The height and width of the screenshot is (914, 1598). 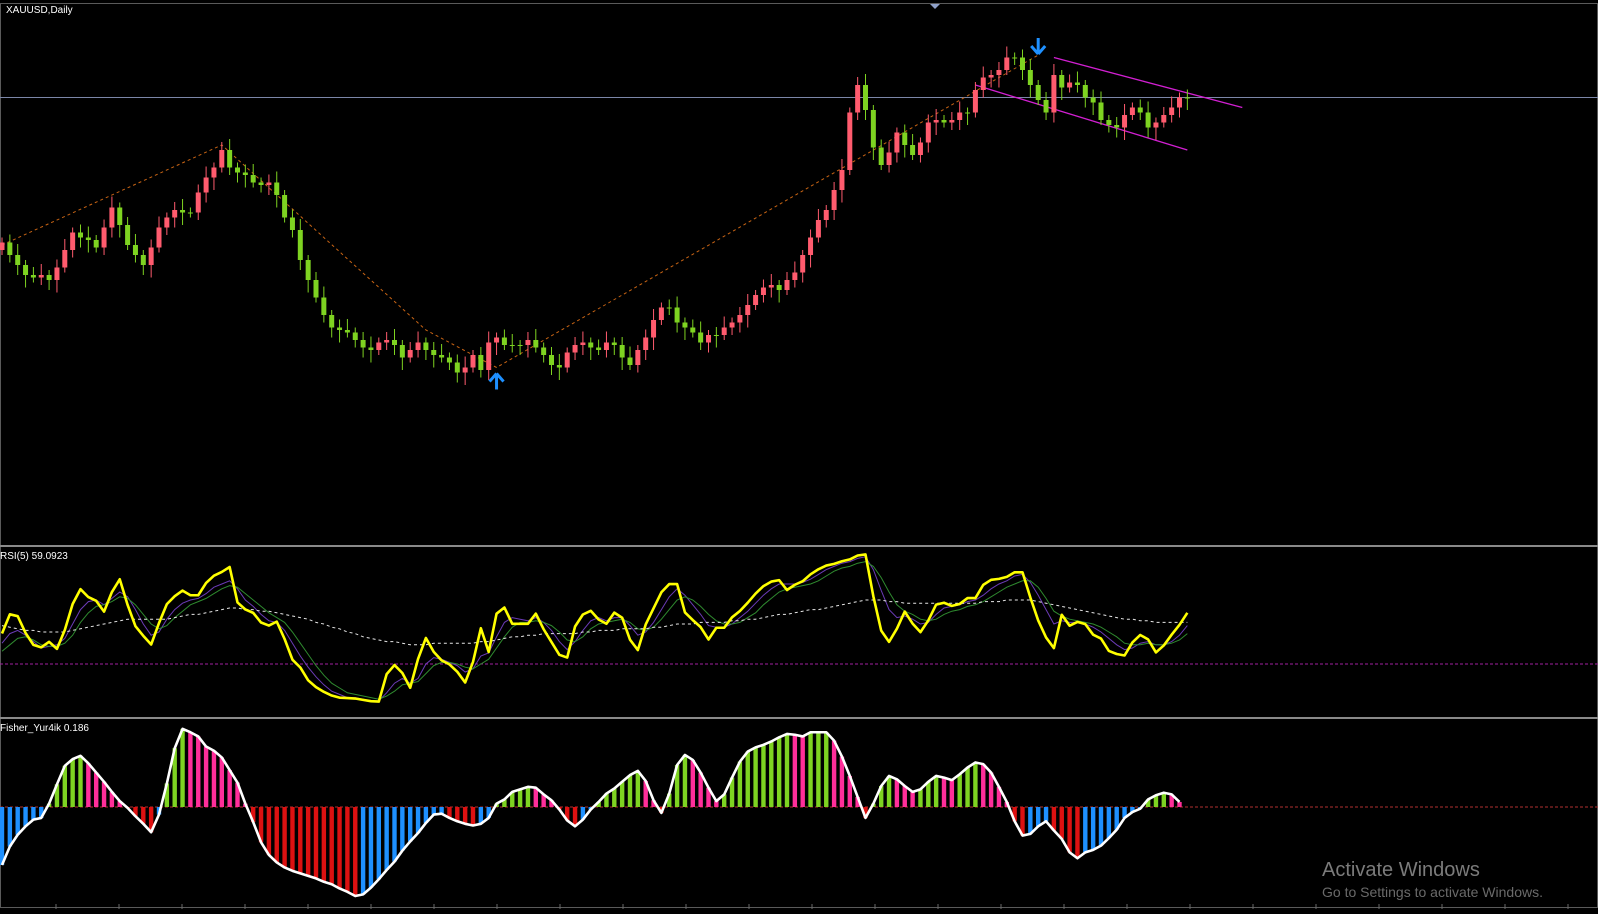 What do you see at coordinates (496, 381) in the screenshot?
I see `arrow-up-shape` at bounding box center [496, 381].